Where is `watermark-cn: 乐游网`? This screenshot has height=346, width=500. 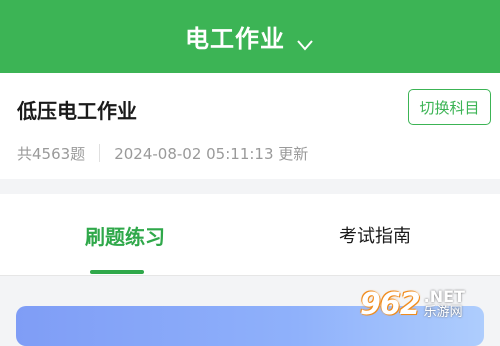 watermark-cn: 乐游网 is located at coordinates (443, 313).